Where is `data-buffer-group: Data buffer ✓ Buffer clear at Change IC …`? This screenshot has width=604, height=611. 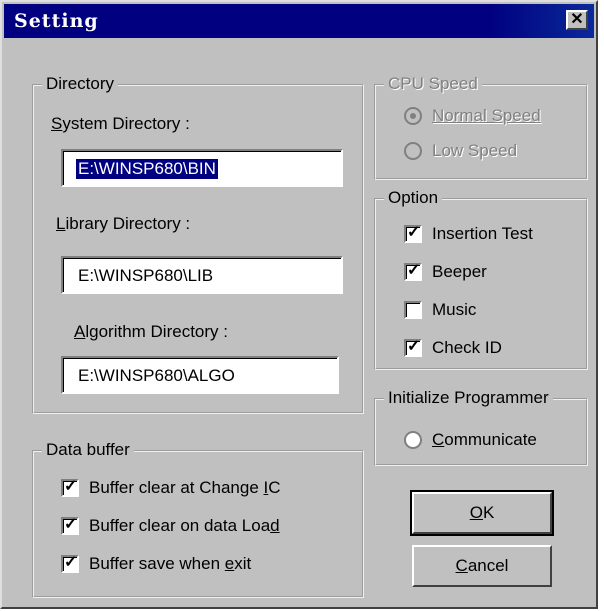 data-buffer-group: Data buffer ✓ Buffer clear at Change IC … is located at coordinates (198, 519).